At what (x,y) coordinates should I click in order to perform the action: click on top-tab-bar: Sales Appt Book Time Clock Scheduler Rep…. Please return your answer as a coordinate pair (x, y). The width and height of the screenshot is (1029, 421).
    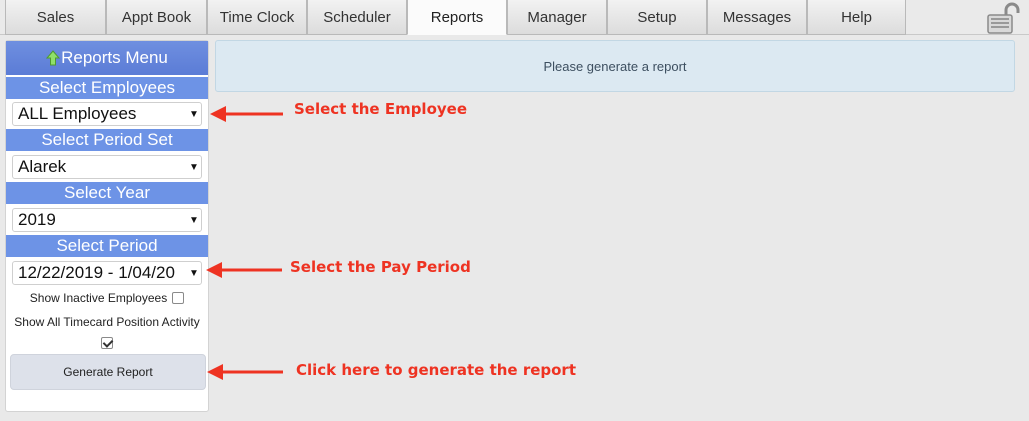
    Looking at the image, I should click on (514, 17).